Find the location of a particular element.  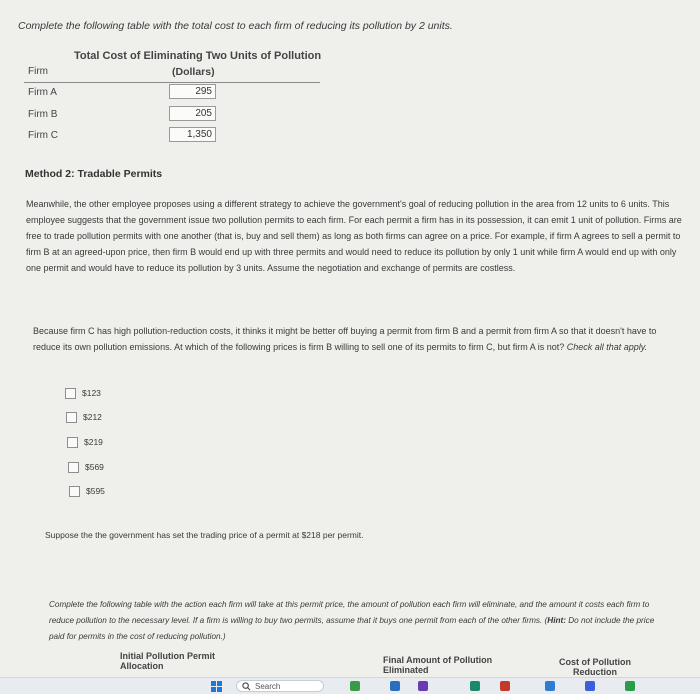

windows-taskbar: Search is located at coordinates (350, 685).